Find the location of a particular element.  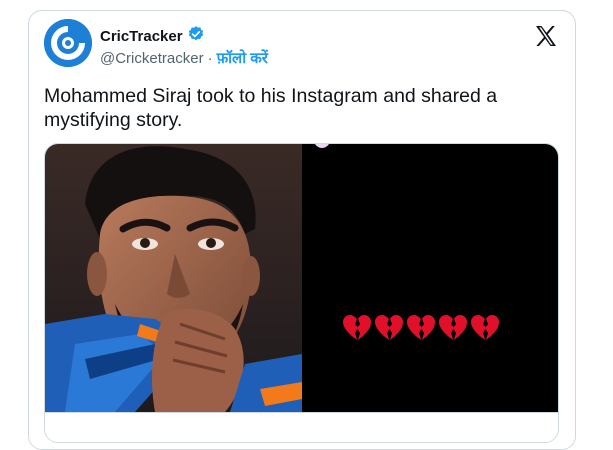

handle: @Cricketracker is located at coordinates (152, 58).